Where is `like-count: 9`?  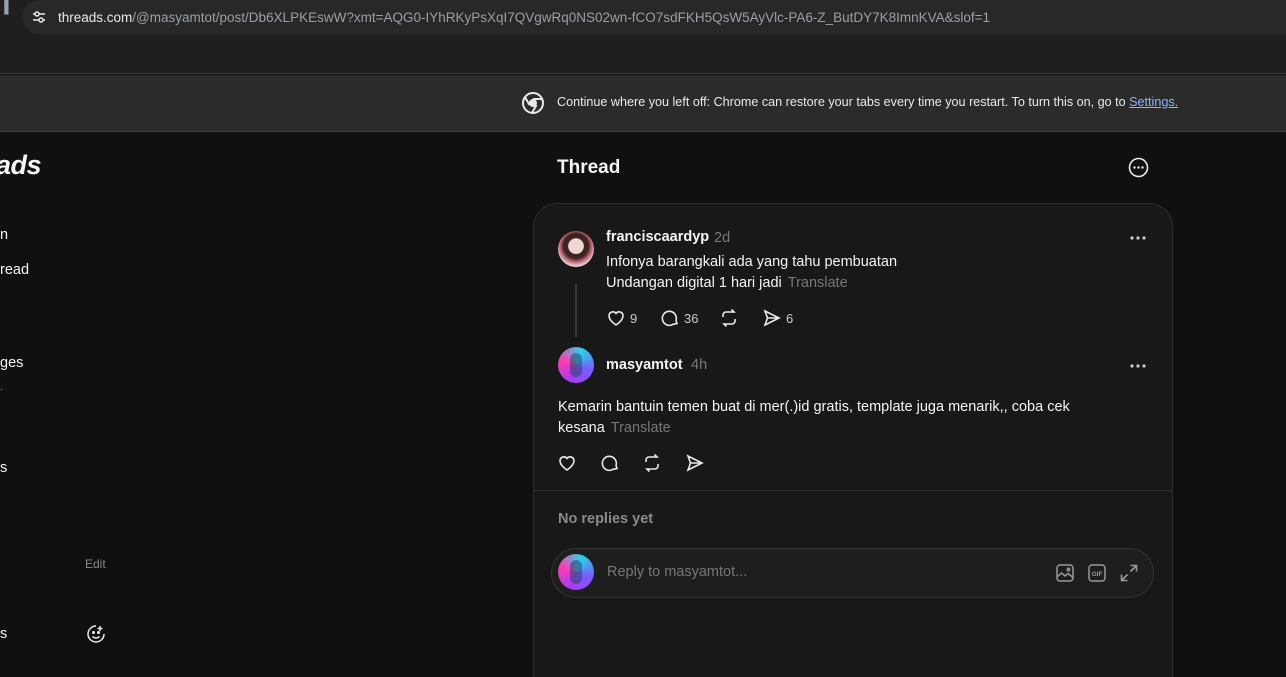 like-count: 9 is located at coordinates (634, 318).